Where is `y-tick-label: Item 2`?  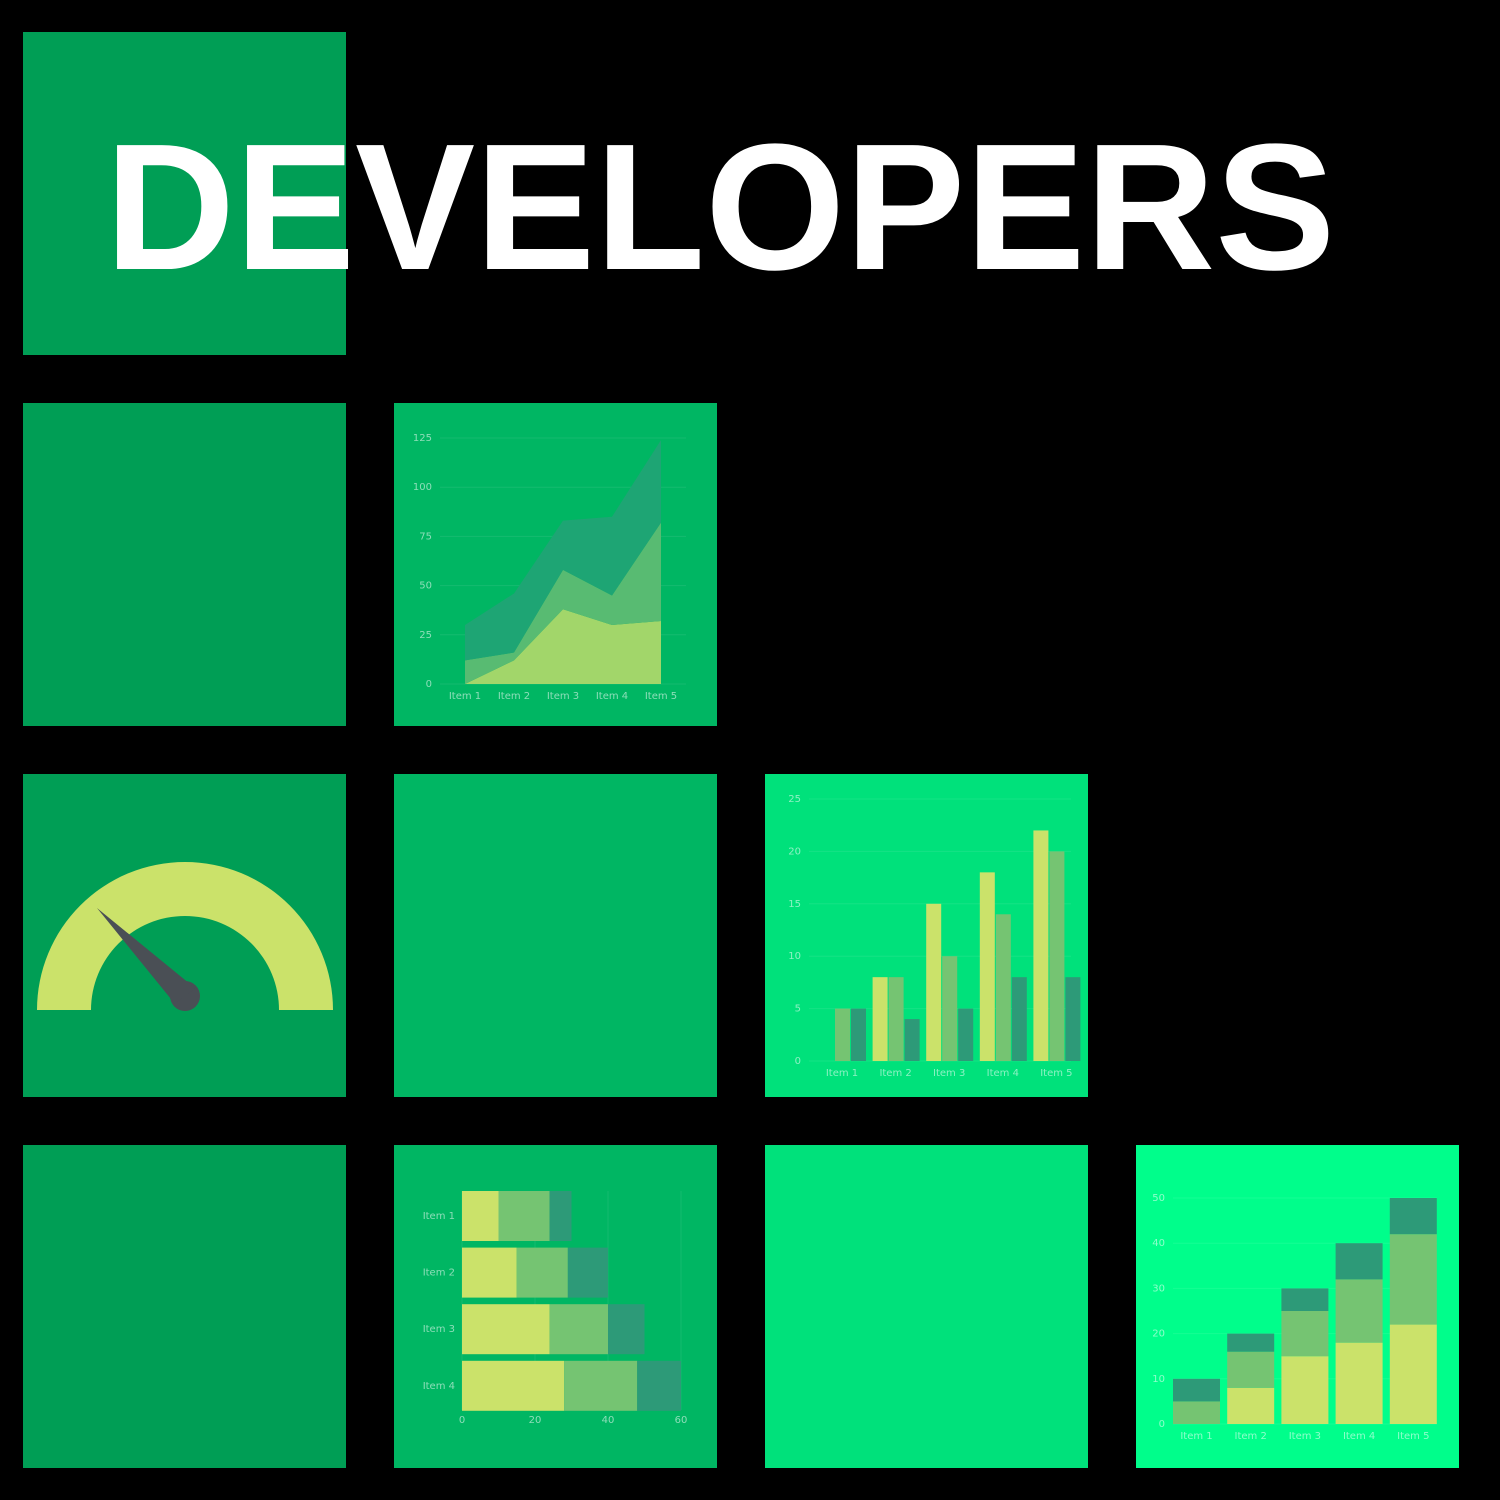
y-tick-label: Item 2 is located at coordinates (439, 1273).